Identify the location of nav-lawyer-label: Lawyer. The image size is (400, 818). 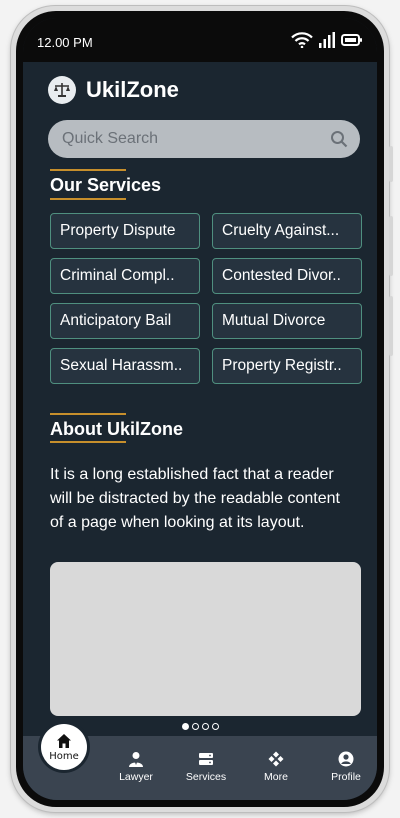
(136, 777).